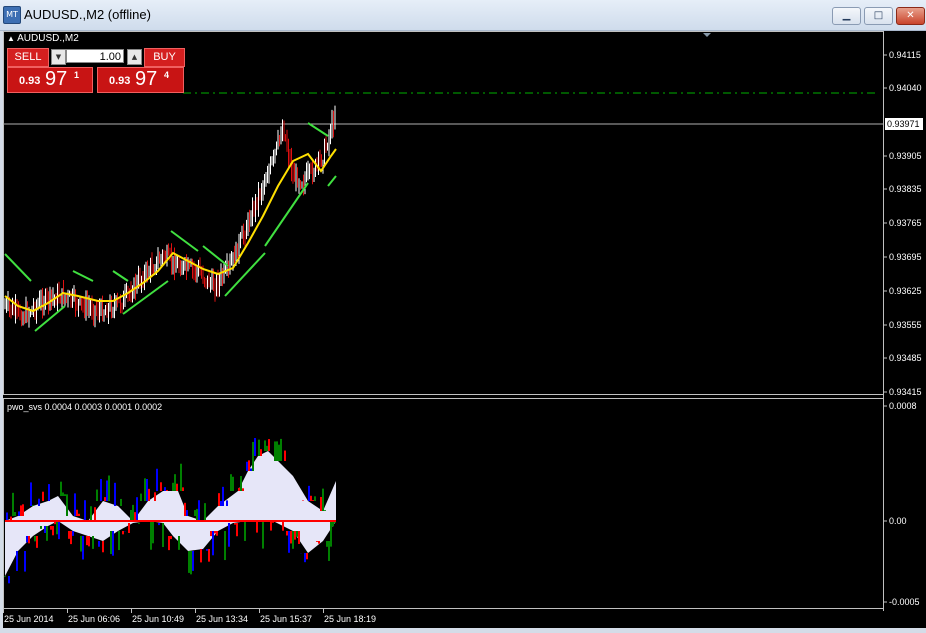  Describe the element at coordinates (29, 619) in the screenshot. I see `time-tick-label: 25 Jun 2014` at that location.